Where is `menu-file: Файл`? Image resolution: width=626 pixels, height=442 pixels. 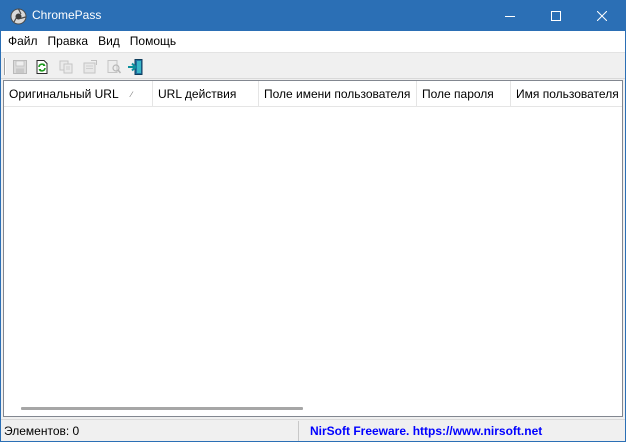
menu-file: Файл is located at coordinates (23, 41).